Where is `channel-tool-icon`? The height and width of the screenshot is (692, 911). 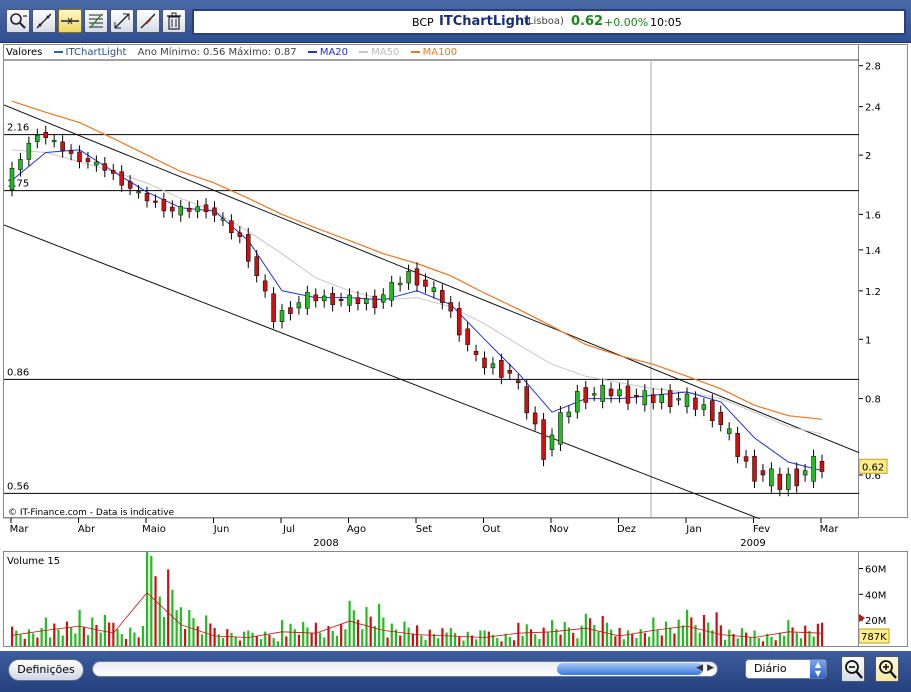
channel-tool-icon is located at coordinates (122, 21).